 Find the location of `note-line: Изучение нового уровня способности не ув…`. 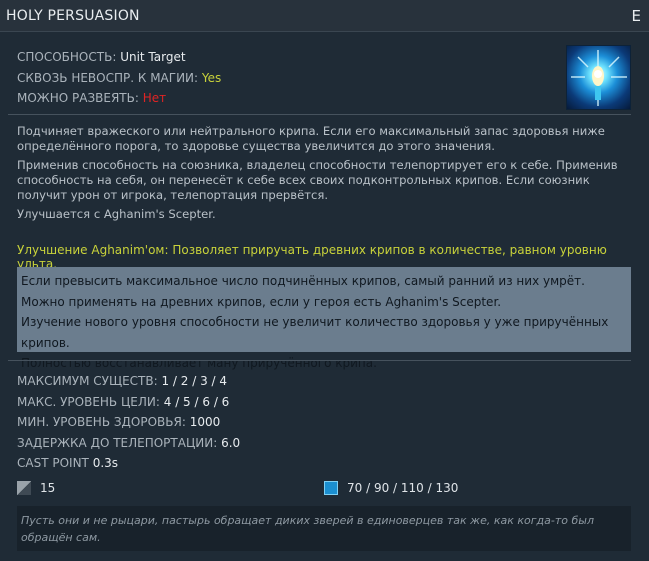

note-line: Изучение нового уровня способности не ув… is located at coordinates (315, 332).